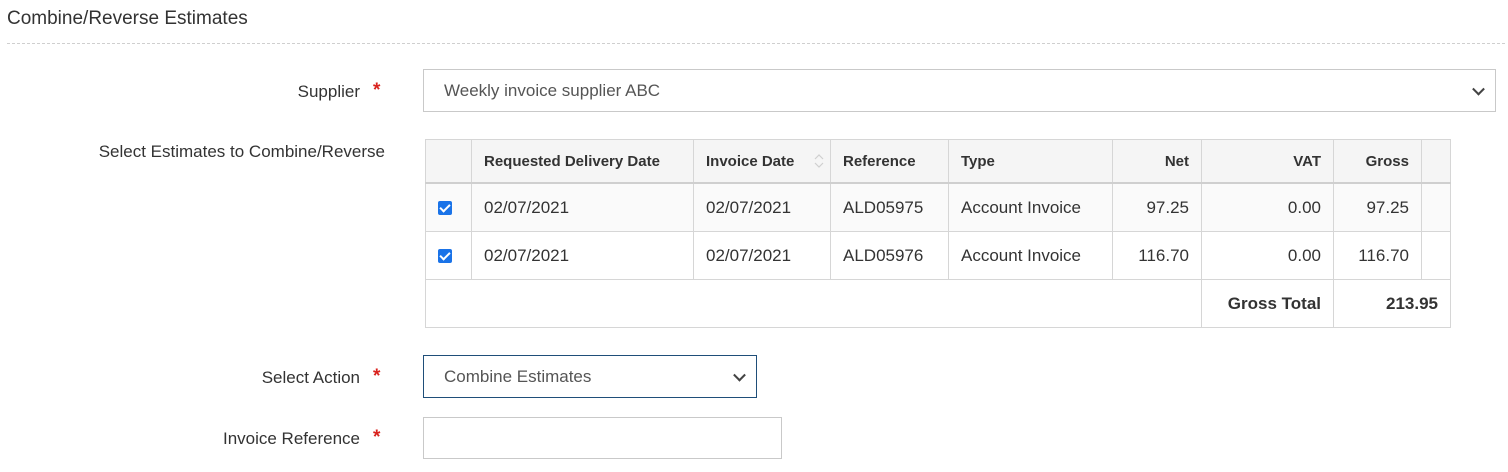 The height and width of the screenshot is (472, 1508). What do you see at coordinates (1377, 255) in the screenshot?
I see `cell-gross: 116.70` at bounding box center [1377, 255].